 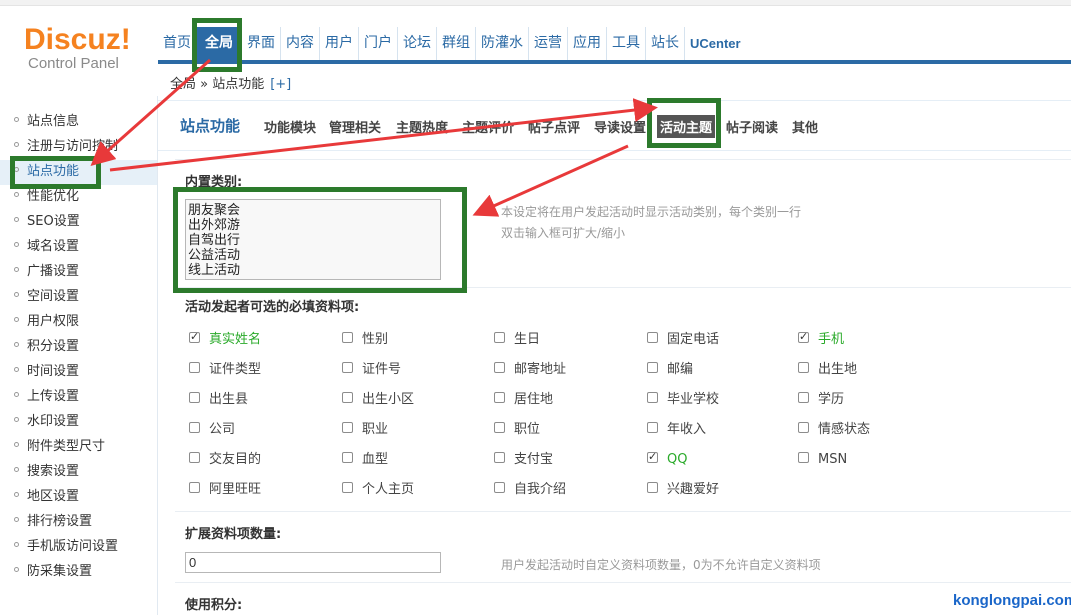 I want to click on checkbox-msn: MSN, so click(x=822, y=460).